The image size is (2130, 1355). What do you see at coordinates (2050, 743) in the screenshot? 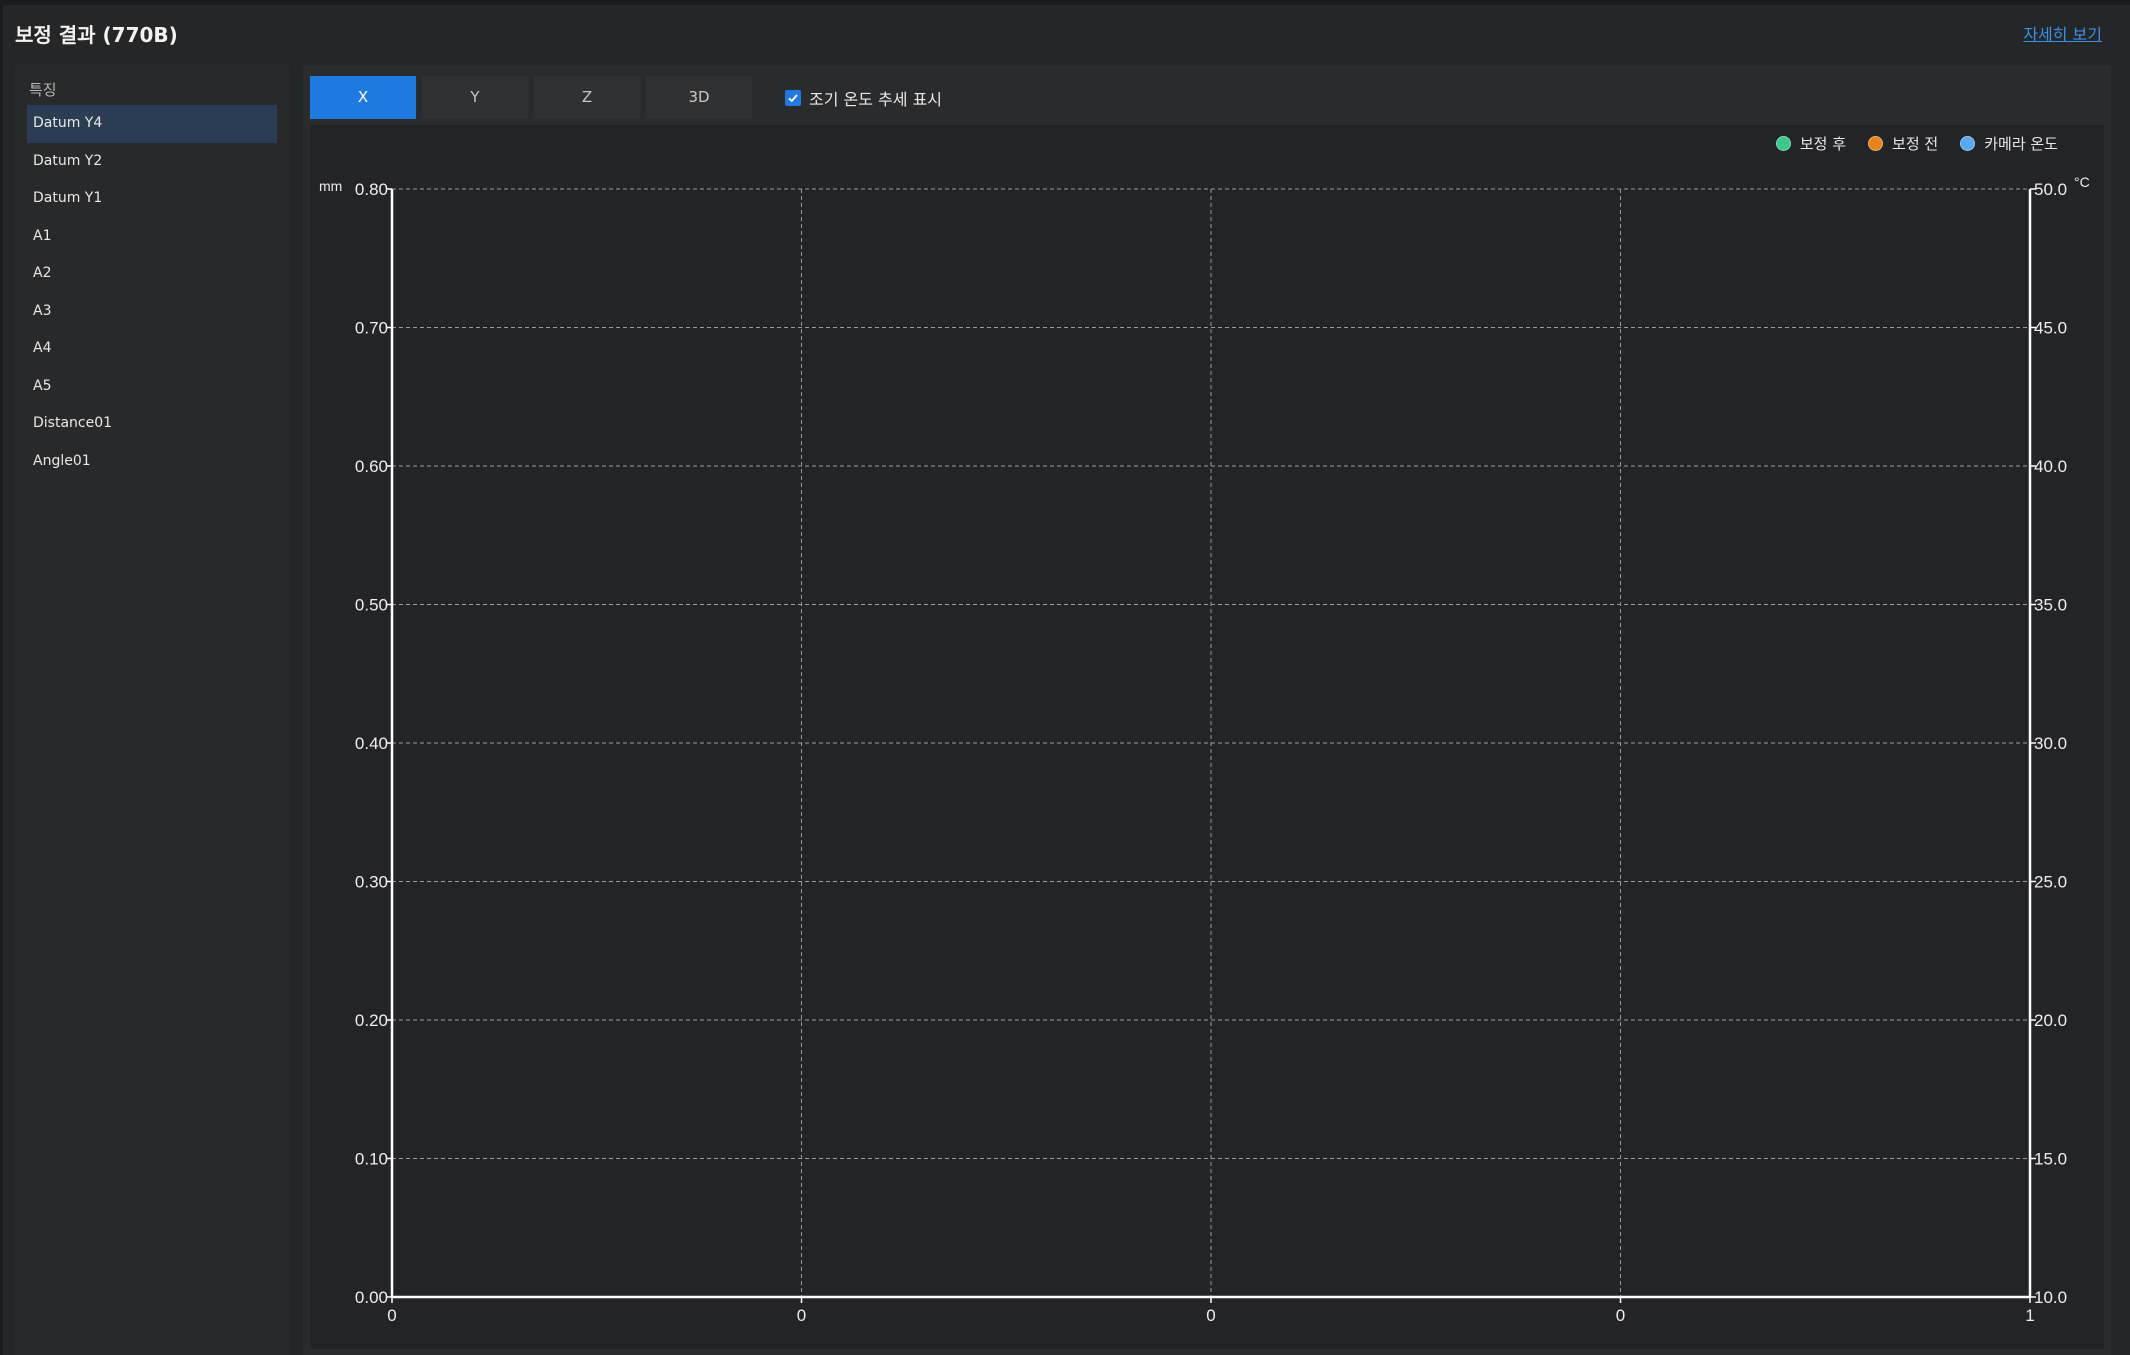
I see `y2-tick-label: 30.0` at bounding box center [2050, 743].